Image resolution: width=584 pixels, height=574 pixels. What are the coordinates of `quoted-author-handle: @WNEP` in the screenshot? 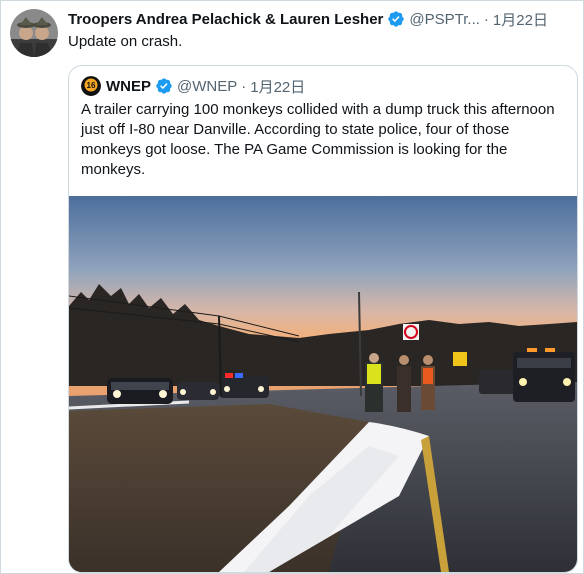 It's located at (207, 86).